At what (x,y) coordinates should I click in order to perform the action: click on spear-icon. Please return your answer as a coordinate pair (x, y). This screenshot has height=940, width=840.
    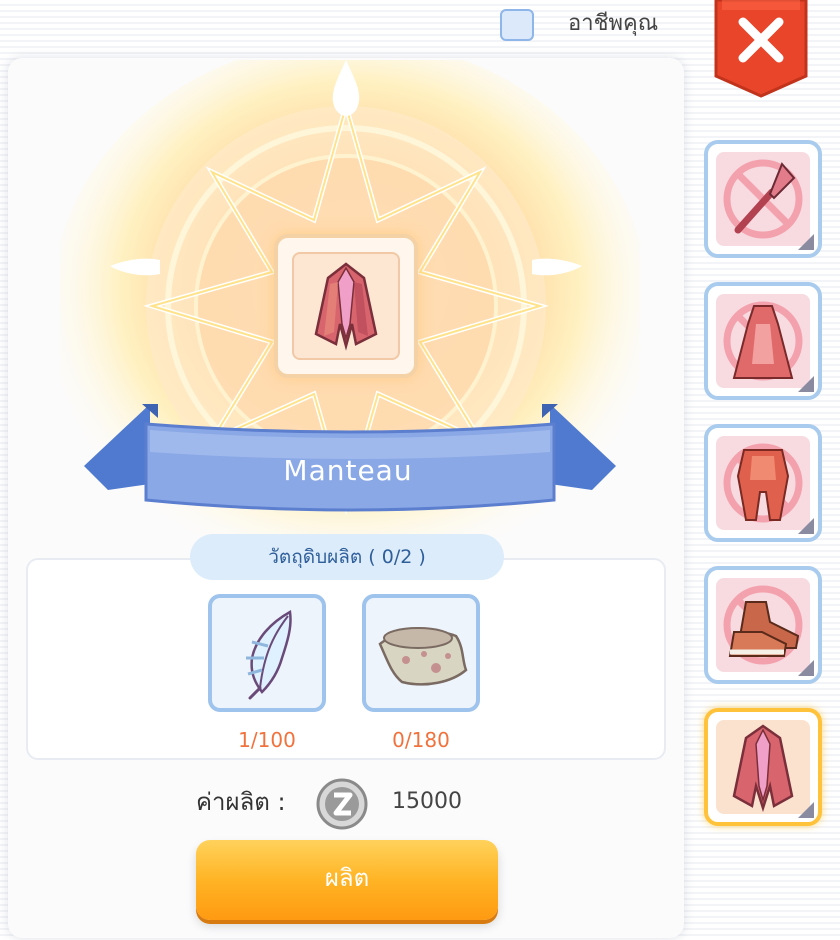
    Looking at the image, I should click on (763, 199).